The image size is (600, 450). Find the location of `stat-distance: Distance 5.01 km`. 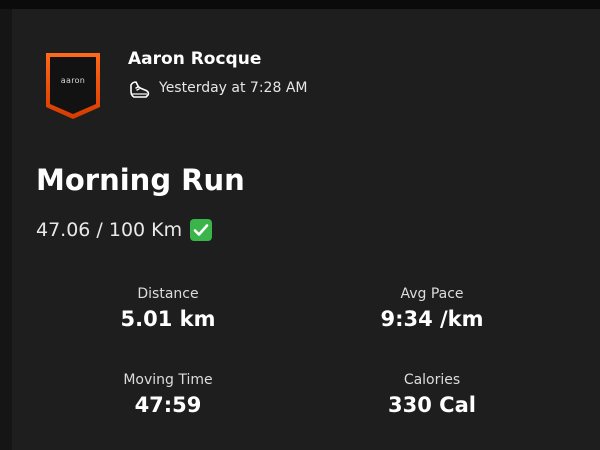

stat-distance: Distance 5.01 km is located at coordinates (168, 308).